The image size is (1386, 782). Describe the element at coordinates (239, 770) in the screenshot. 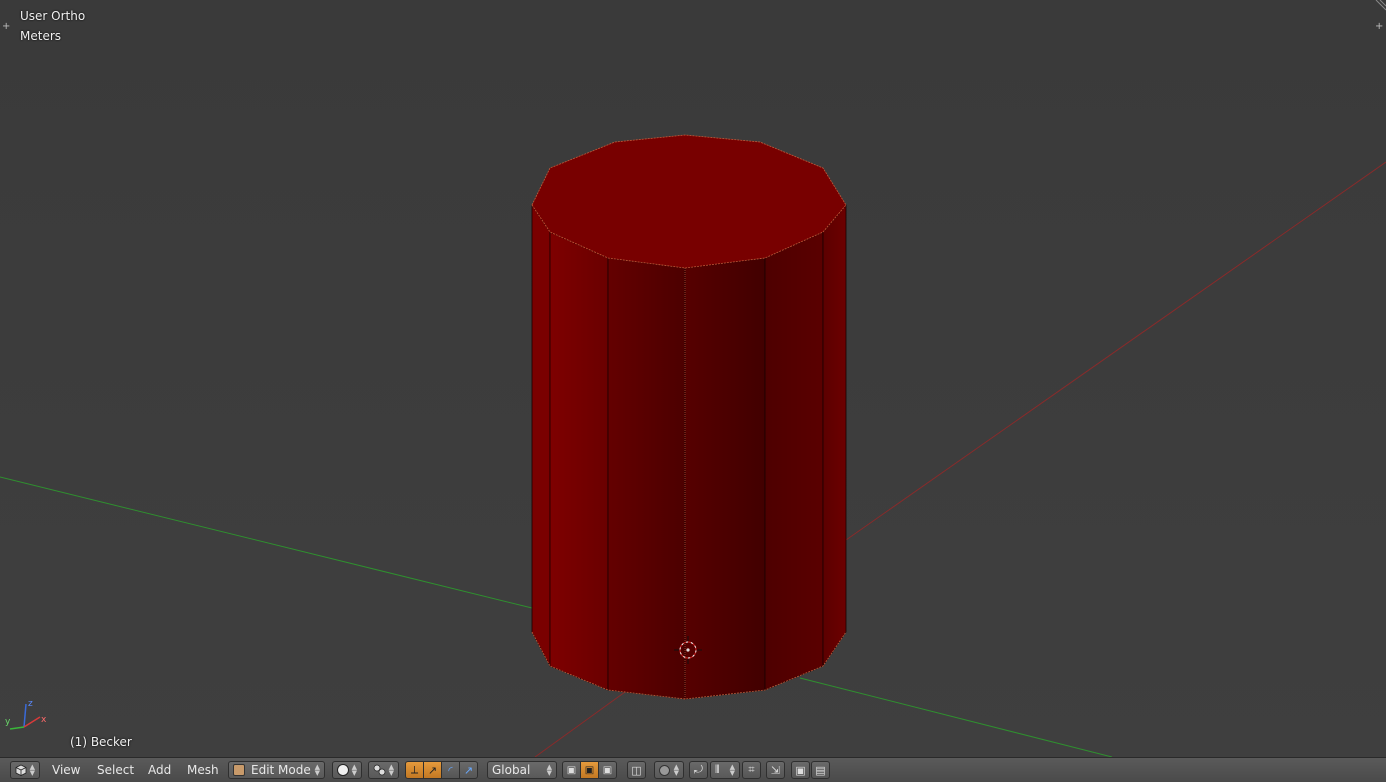

I see `edit-mode-icon` at that location.